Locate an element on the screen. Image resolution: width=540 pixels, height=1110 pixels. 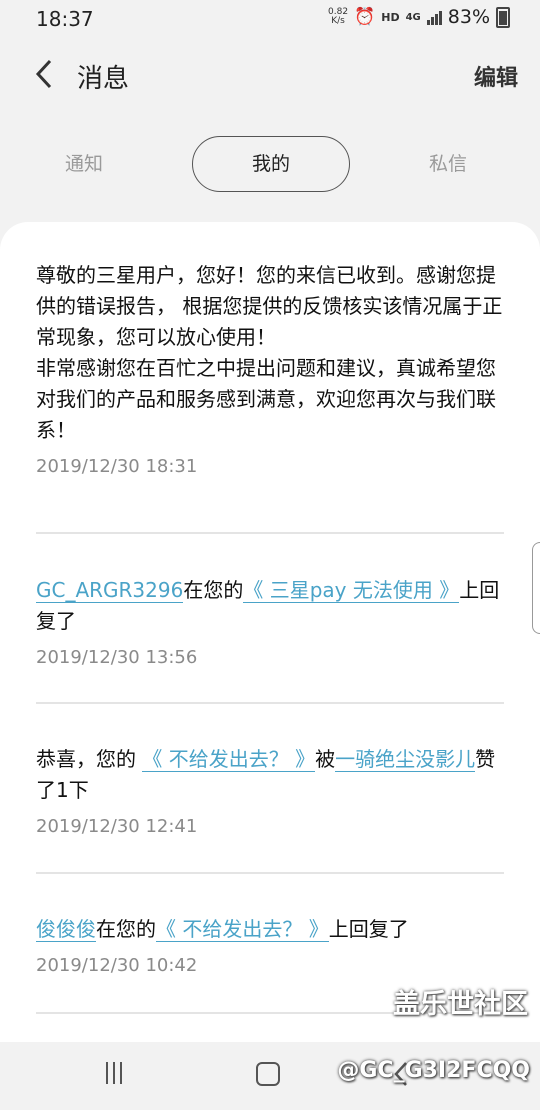
back-arrow-icon is located at coordinates (44, 74).